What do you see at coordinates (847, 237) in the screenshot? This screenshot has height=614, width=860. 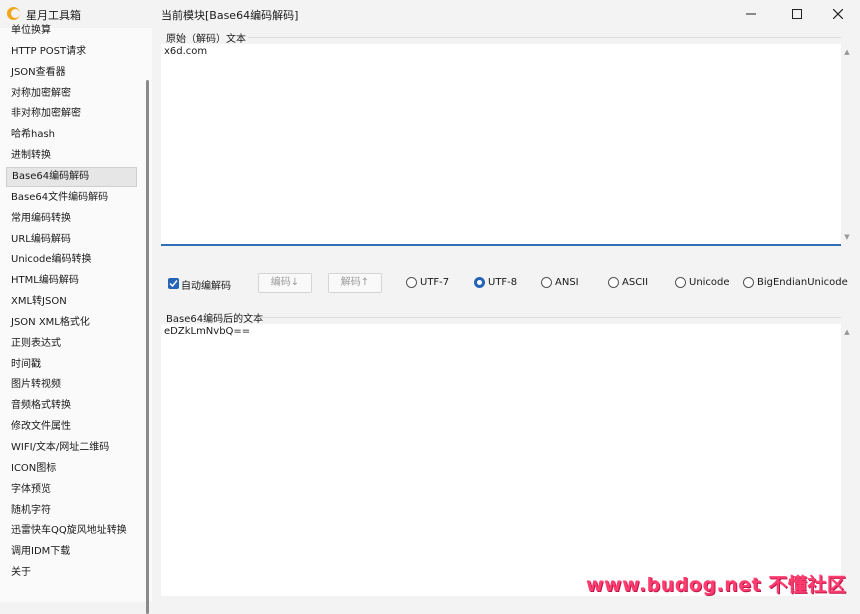 I see `source-scroll-down-icon: ▼` at bounding box center [847, 237].